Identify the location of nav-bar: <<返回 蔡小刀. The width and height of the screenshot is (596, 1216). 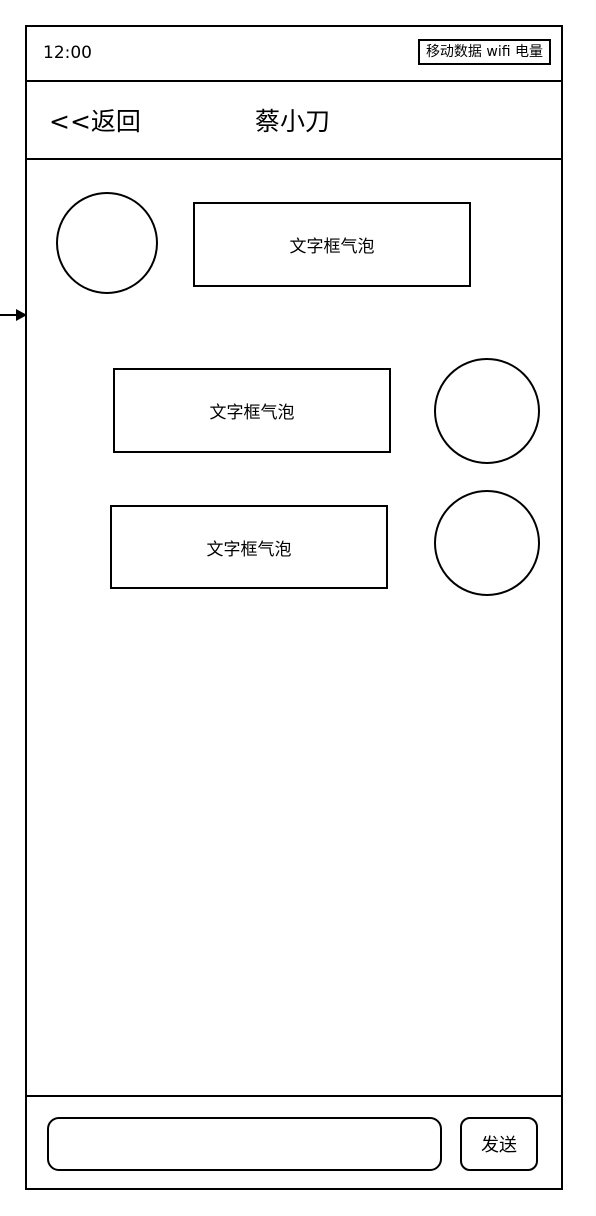
(294, 121).